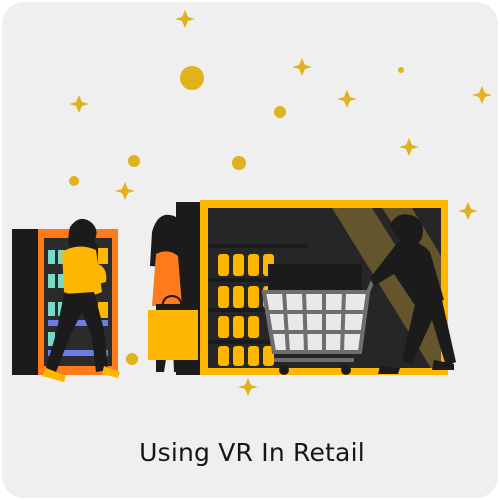 The width and height of the screenshot is (500, 500). What do you see at coordinates (252, 452) in the screenshot?
I see `card-caption: Using VR In Retail` at bounding box center [252, 452].